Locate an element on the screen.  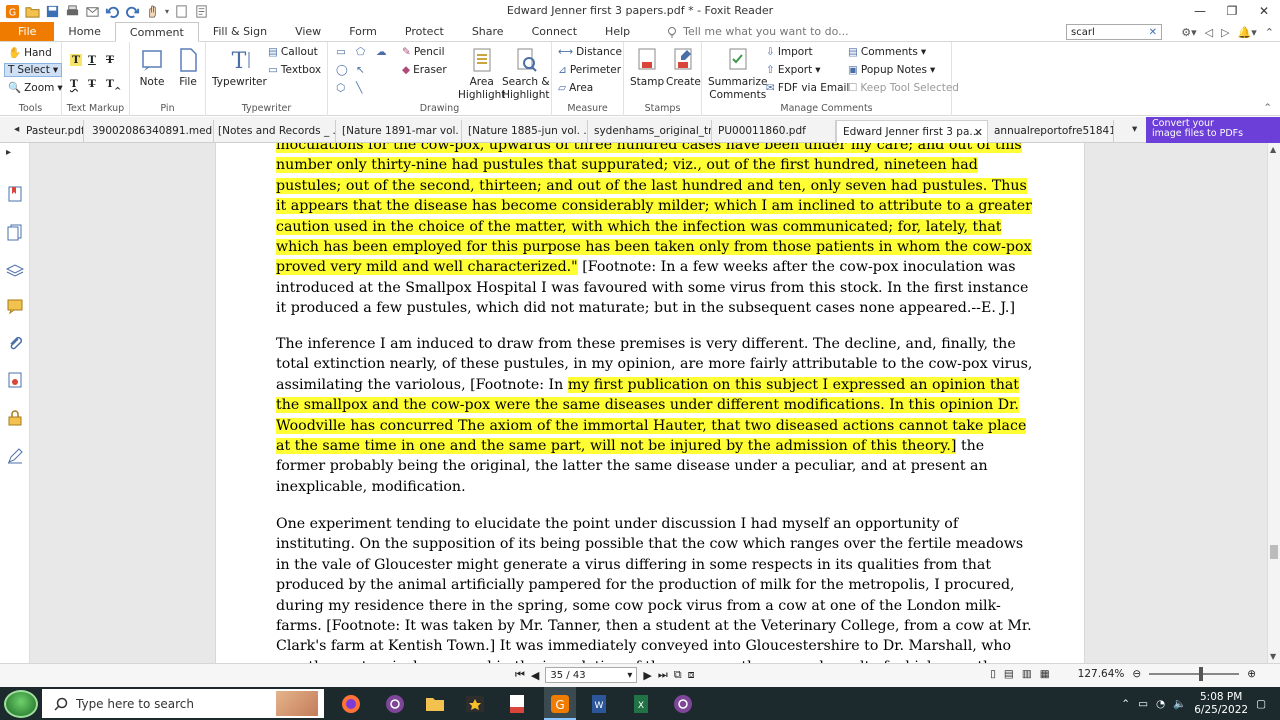
keep-tool-selected-checkbox: ☐ Keep Tool Selected is located at coordinates (903, 88).